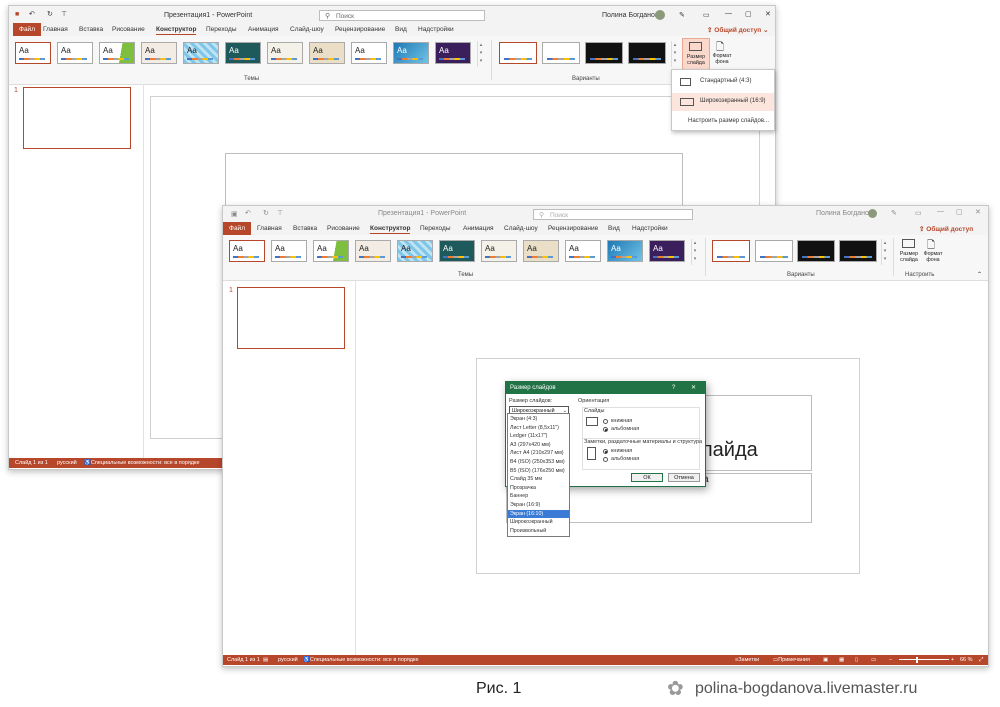  I want to click on theme-4: Aa, so click(373, 251).